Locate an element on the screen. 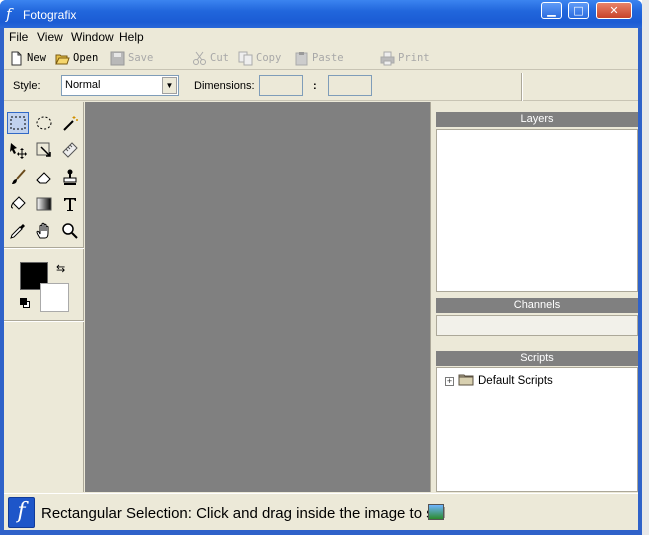 The width and height of the screenshot is (649, 535). clone-stamp-tool is located at coordinates (70, 177).